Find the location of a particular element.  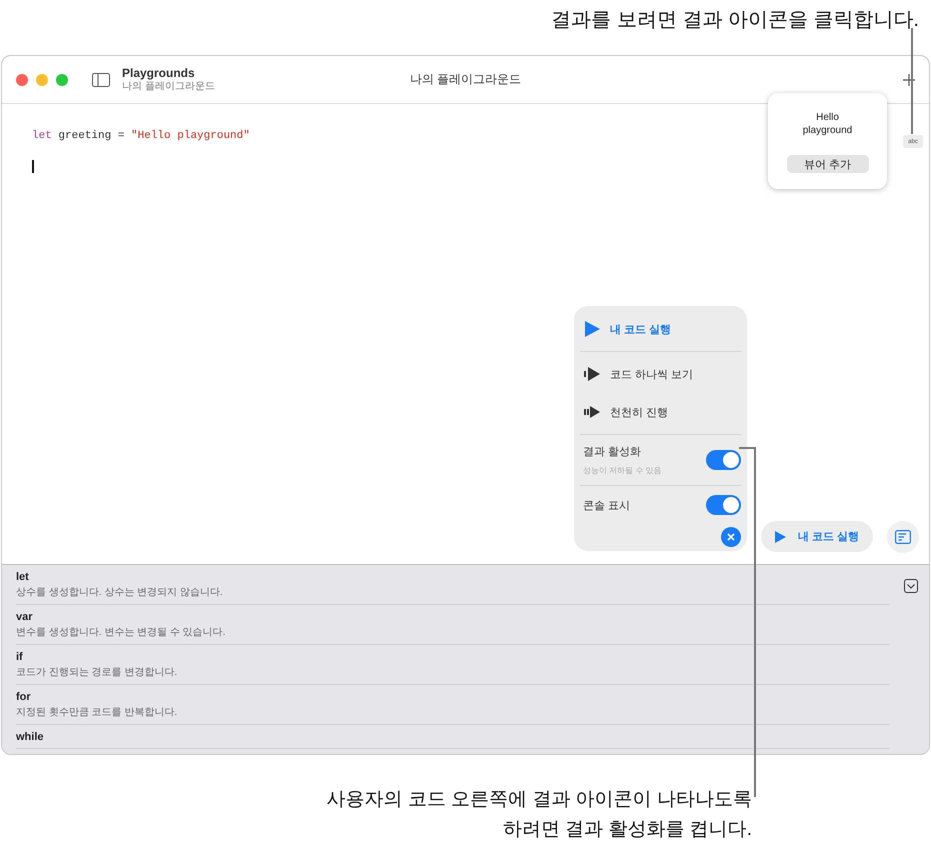

app-subtitle: 나의 플레이그라운드 is located at coordinates (168, 87).